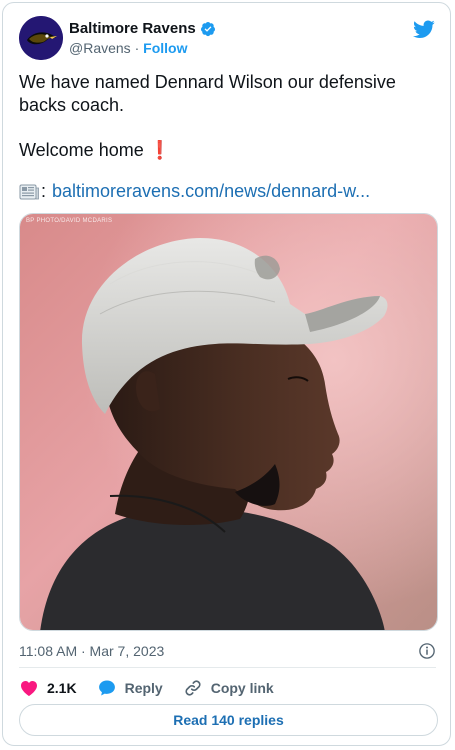 This screenshot has width=455, height=750. Describe the element at coordinates (132, 28) in the screenshot. I see `author-display-name: Baltimore Ravens` at that location.